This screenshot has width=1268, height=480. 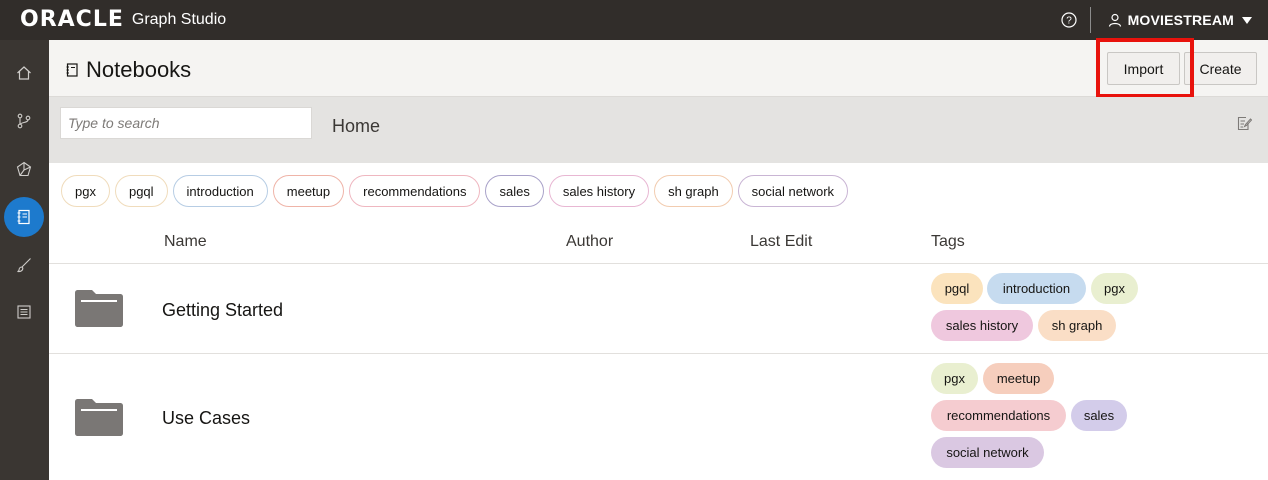 I want to click on filter-chip-sales: sales, so click(x=514, y=191).